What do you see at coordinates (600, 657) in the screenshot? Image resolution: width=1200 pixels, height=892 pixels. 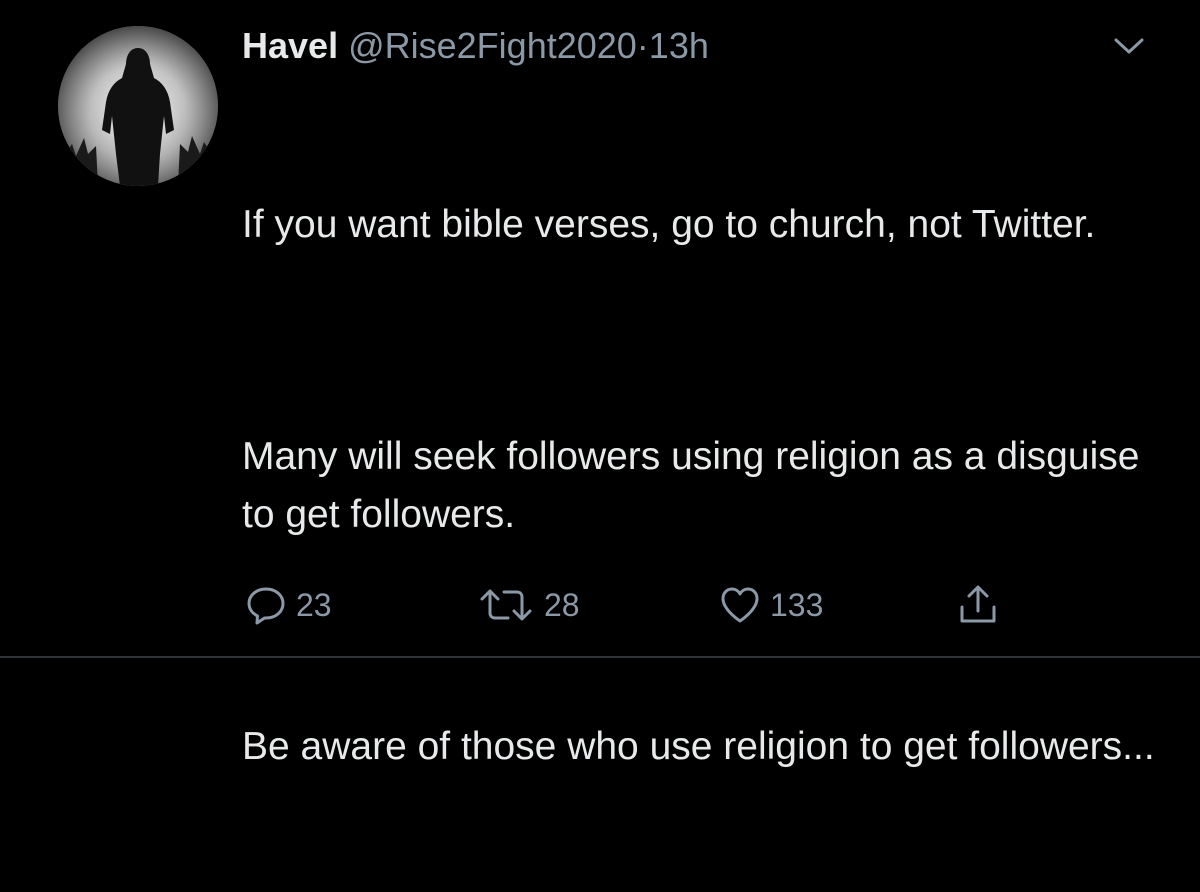 I see `divider` at bounding box center [600, 657].